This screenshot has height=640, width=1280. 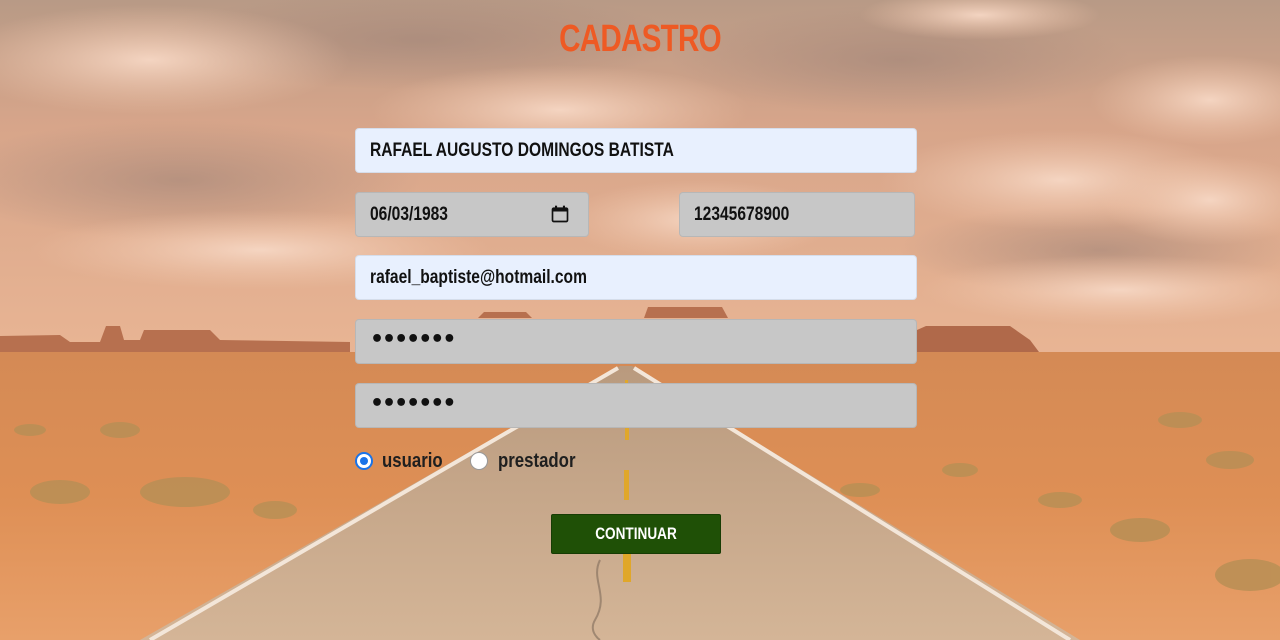 What do you see at coordinates (409, 214) in the screenshot?
I see `birthdate-value: 06/03/1983` at bounding box center [409, 214].